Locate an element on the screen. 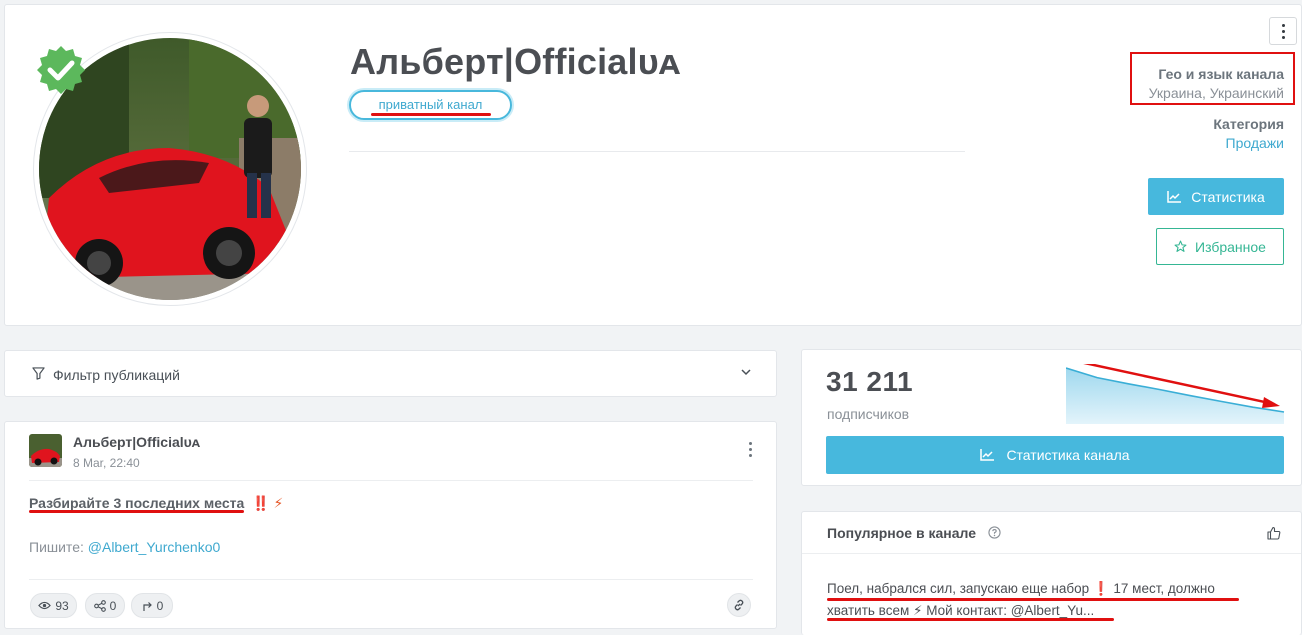 The height and width of the screenshot is (635, 1302). statistics-button-label: Статистика is located at coordinates (1228, 196).